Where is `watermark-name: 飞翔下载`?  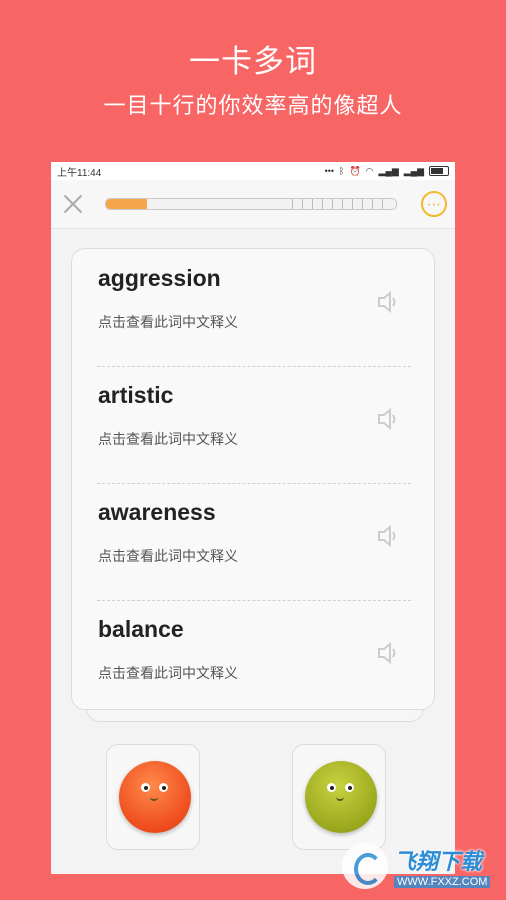
watermark-name: 飞翔下载 is located at coordinates (438, 861).